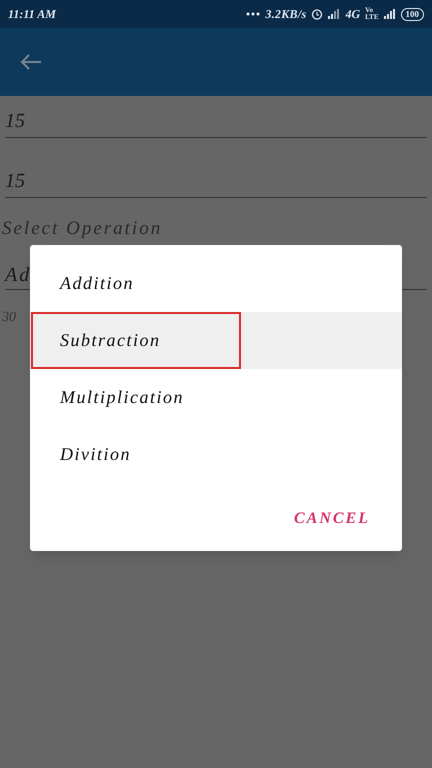 This screenshot has width=432, height=768. I want to click on alarm-clock-icon, so click(317, 14).